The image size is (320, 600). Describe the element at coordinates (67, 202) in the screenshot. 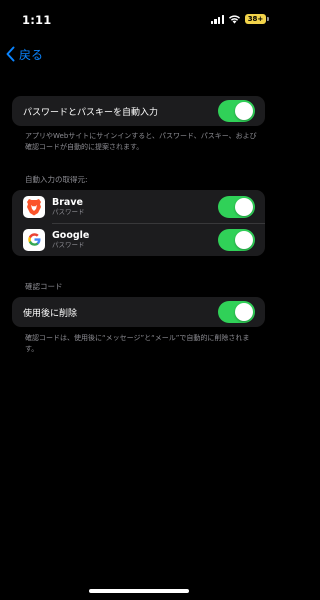

I see `provider-name-brave: Brave` at that location.